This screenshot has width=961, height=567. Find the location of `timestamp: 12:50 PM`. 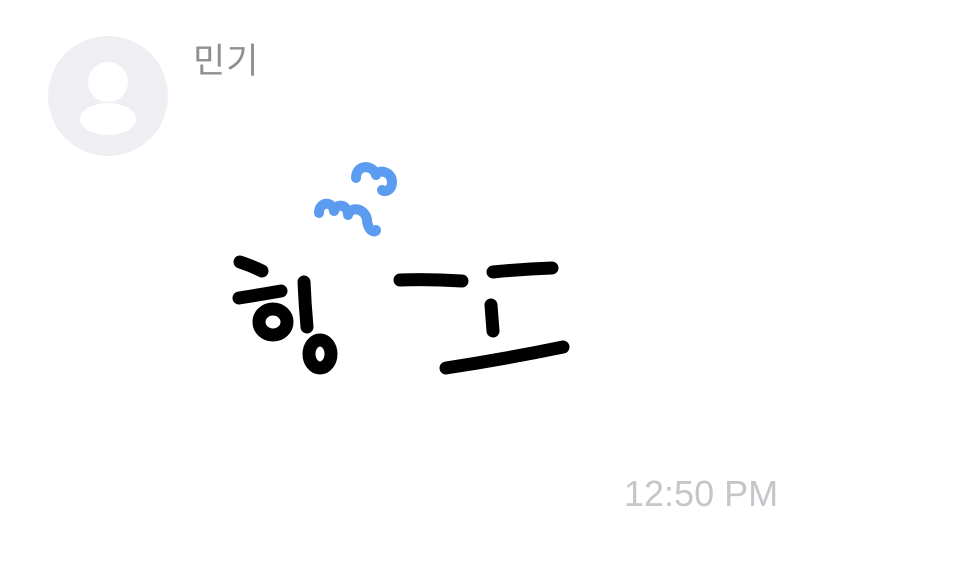

timestamp: 12:50 PM is located at coordinates (701, 493).